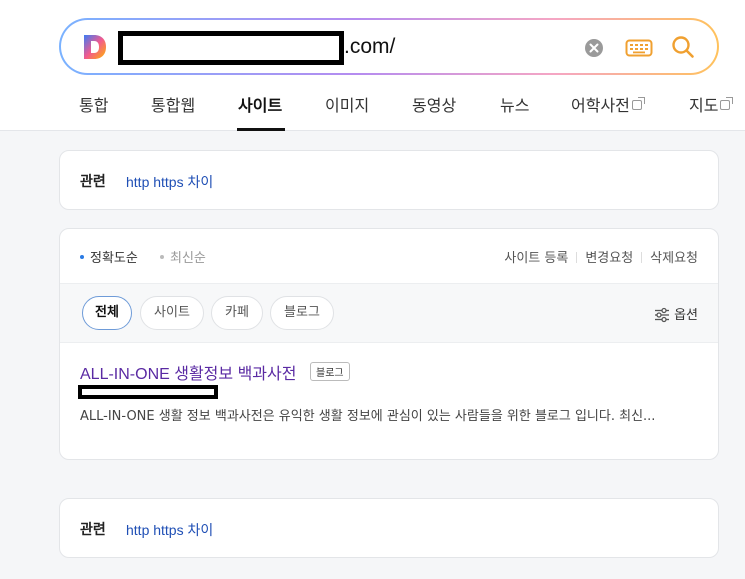 Image resolution: width=745 pixels, height=579 pixels. I want to click on sort-latest-label: 최신순, so click(188, 258).